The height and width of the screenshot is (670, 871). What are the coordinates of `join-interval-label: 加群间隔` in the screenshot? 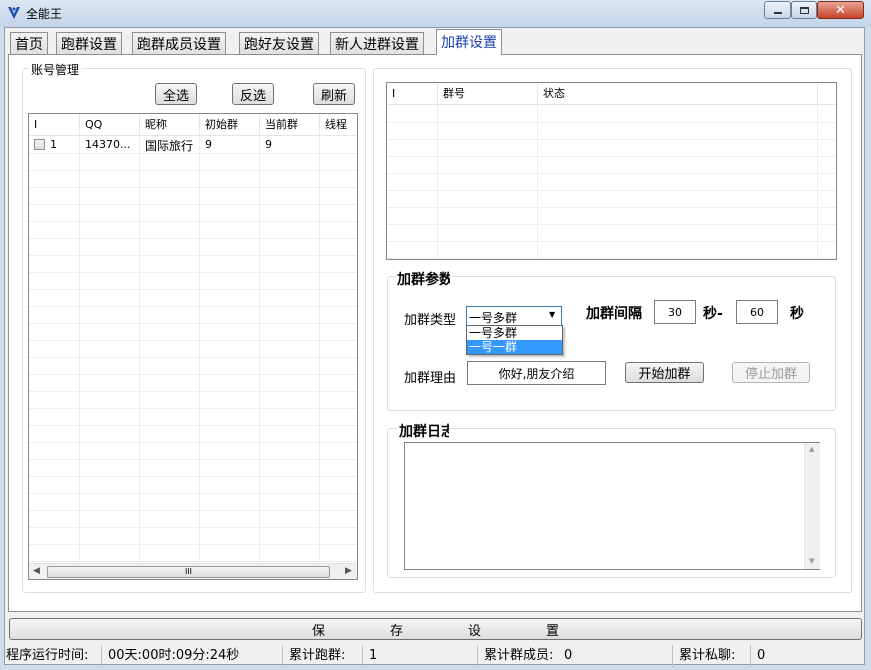 It's located at (614, 314).